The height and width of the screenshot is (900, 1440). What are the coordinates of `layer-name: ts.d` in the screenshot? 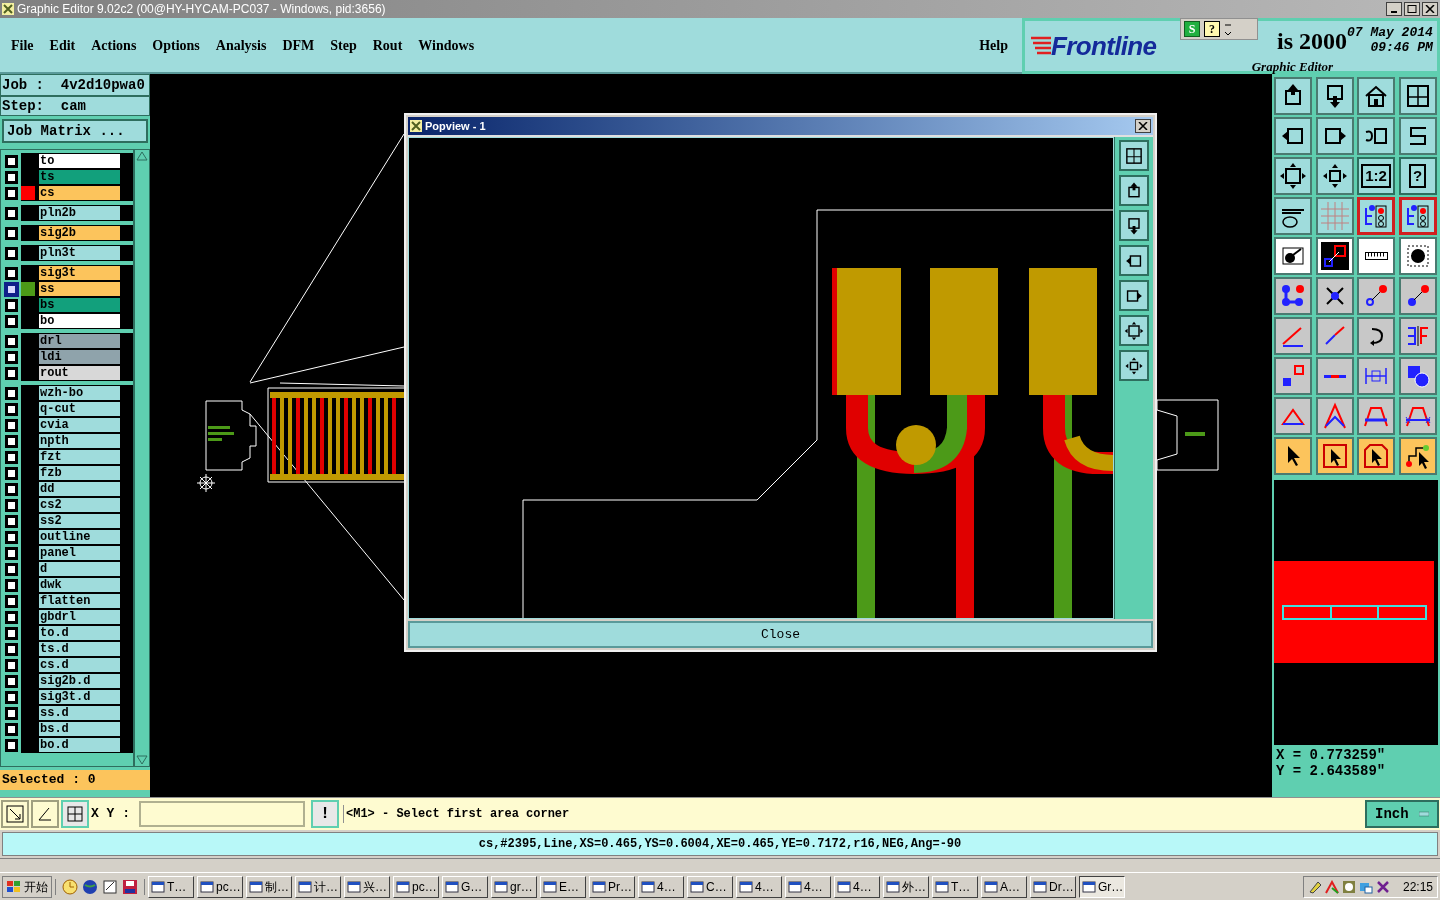 It's located at (79, 649).